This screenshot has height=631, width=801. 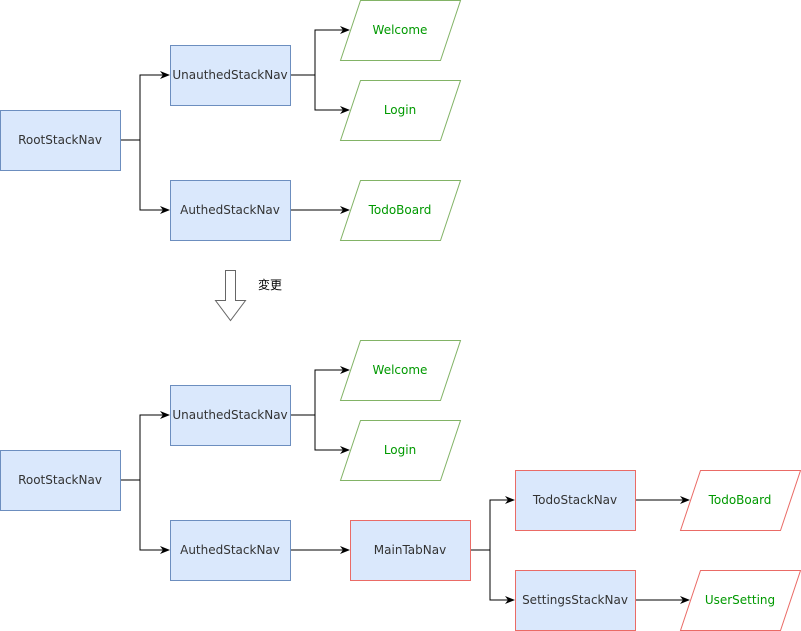 I want to click on transition-label: 変更, so click(x=270, y=284).